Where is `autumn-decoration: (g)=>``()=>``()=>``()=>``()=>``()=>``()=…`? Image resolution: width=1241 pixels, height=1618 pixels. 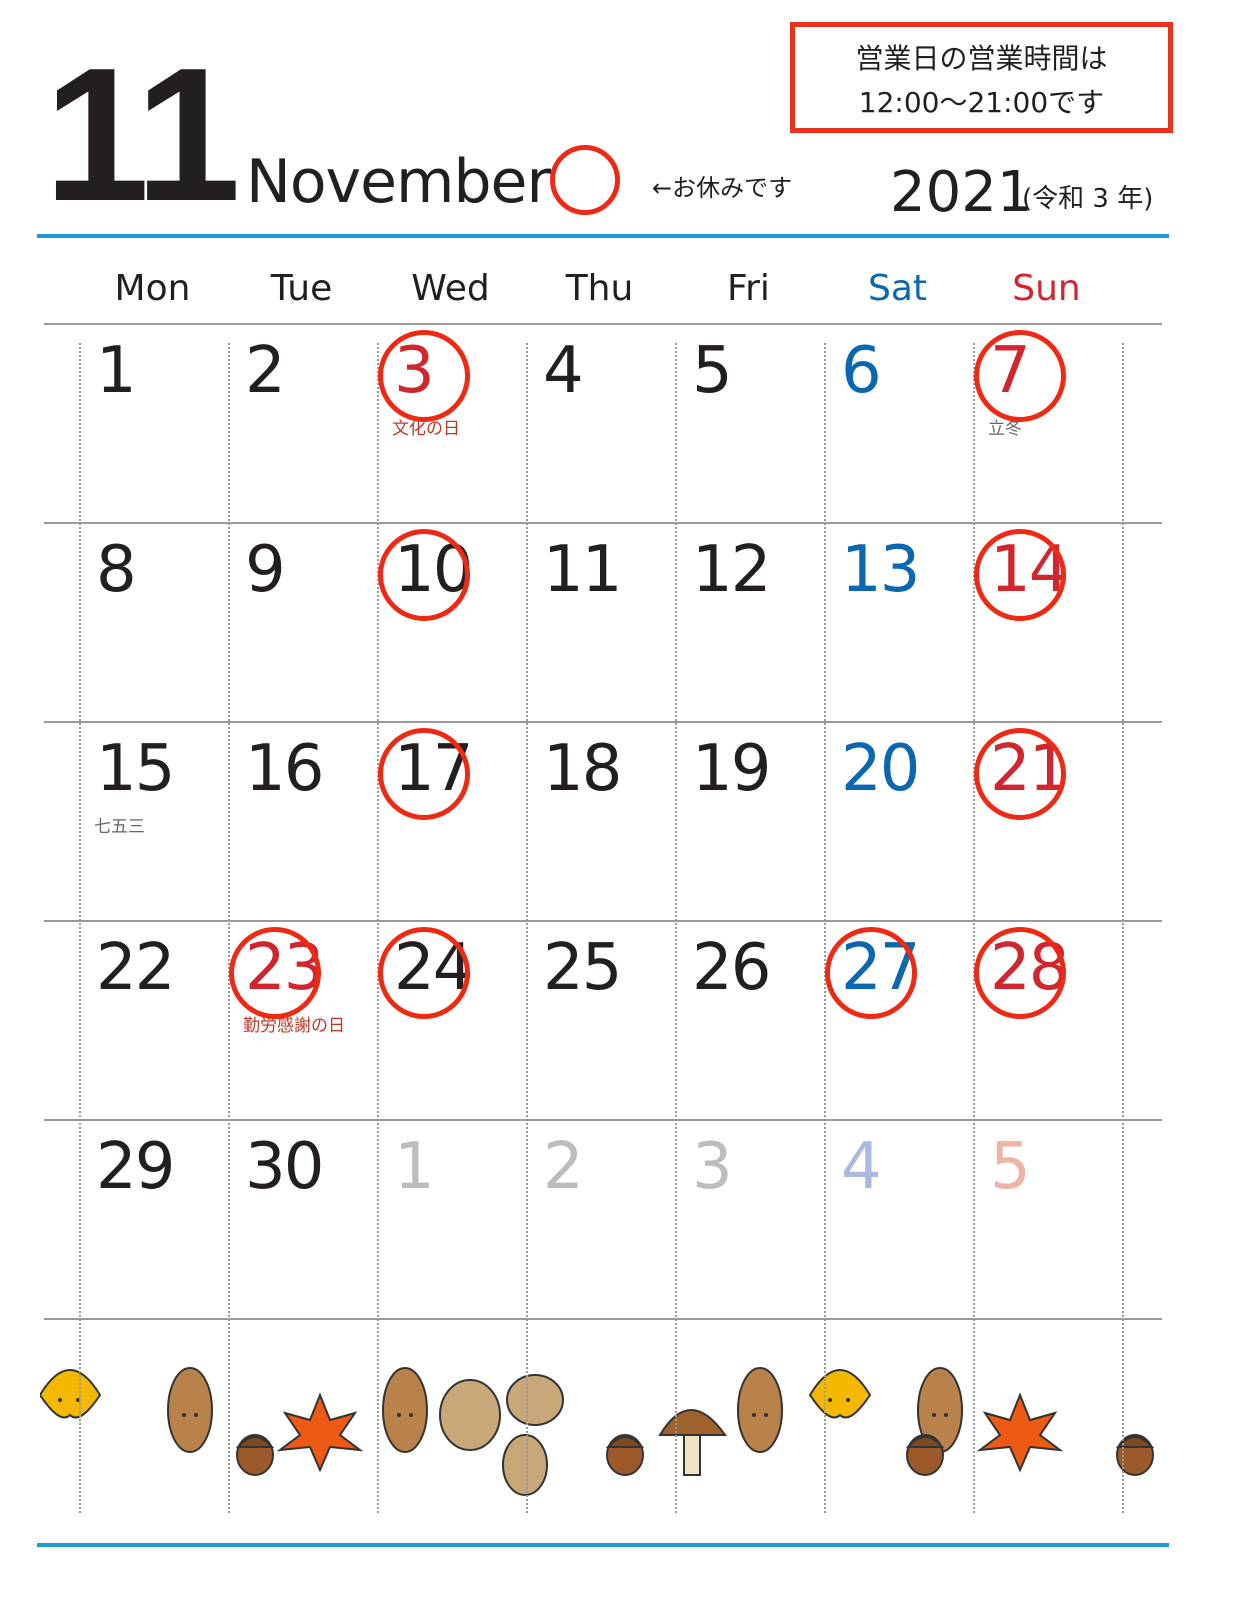
autumn-decoration: (g)=>``()=>``()=>``()=>``()=>``()=>``()=… is located at coordinates (597, 1431).